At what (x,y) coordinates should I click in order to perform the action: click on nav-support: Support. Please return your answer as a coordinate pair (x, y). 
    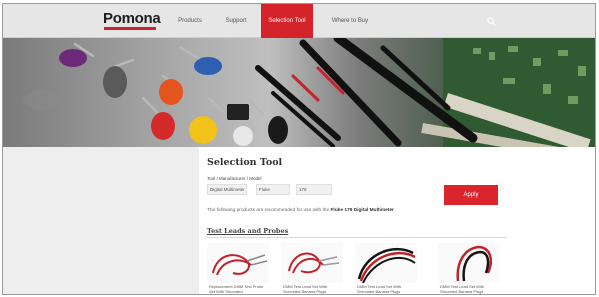
    Looking at the image, I should click on (236, 21).